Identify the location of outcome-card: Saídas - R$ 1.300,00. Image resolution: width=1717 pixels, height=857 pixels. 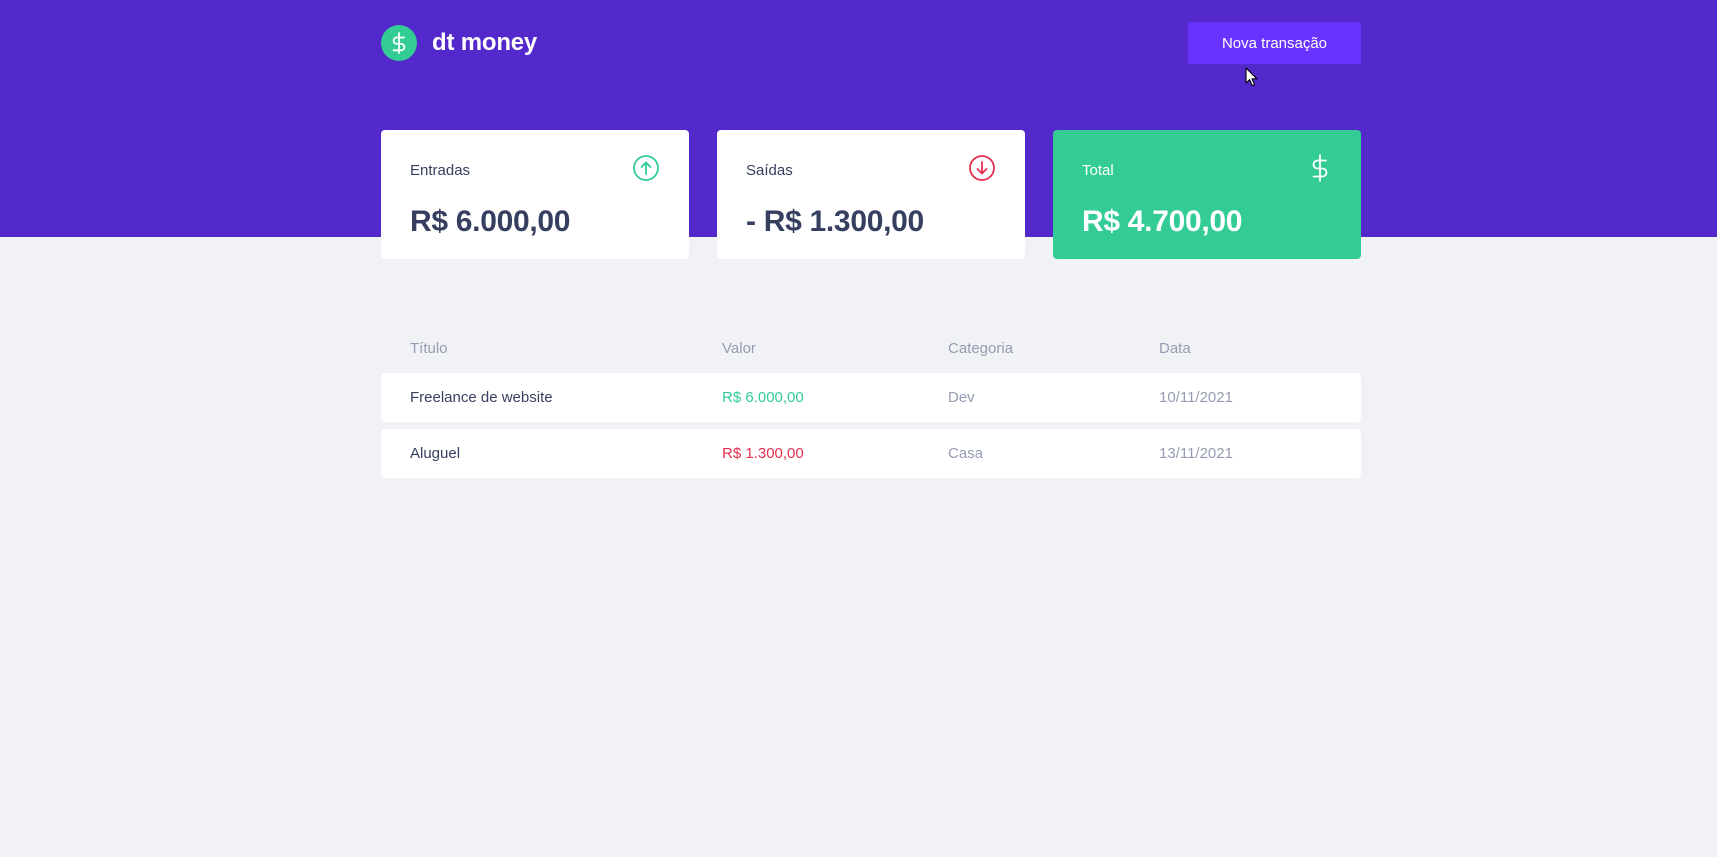
(871, 194).